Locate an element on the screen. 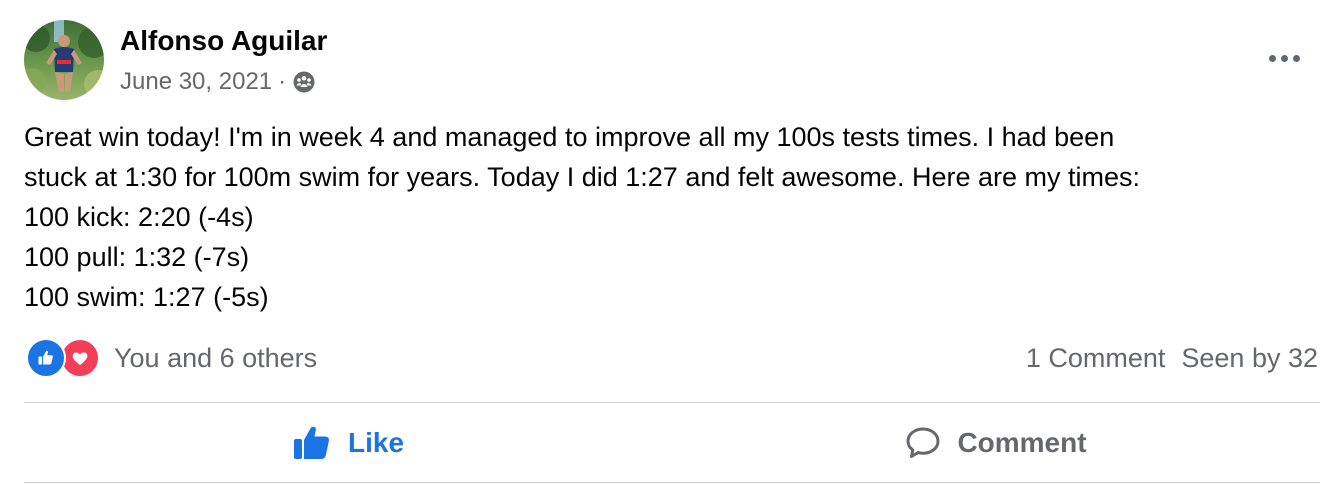 This screenshot has height=484, width=1332. post-text-line: 100 pull: 1:32 (-7s) is located at coordinates (137, 257).